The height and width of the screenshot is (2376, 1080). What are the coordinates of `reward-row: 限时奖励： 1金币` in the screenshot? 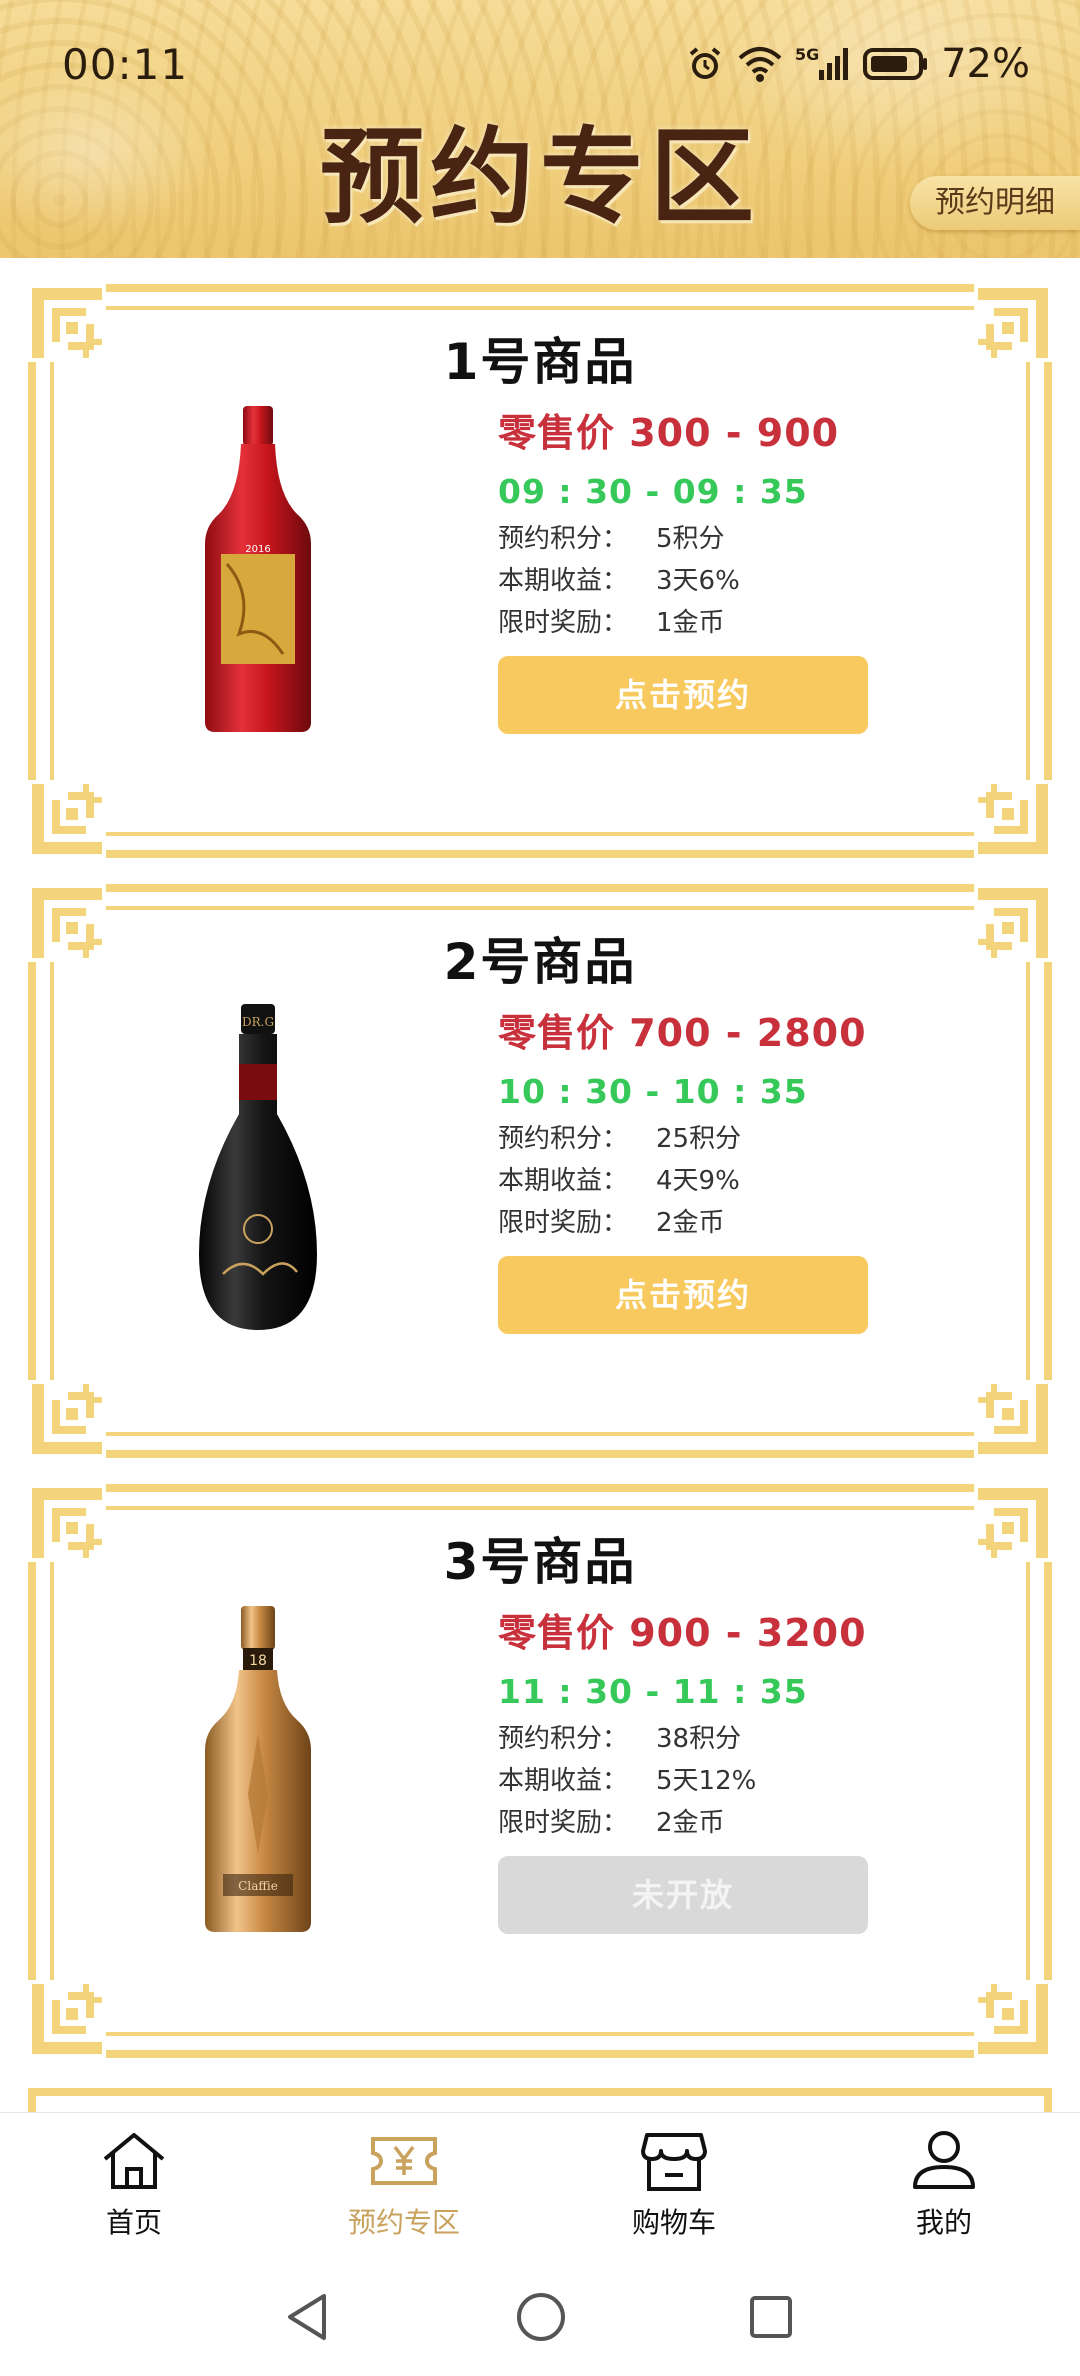 It's located at (698, 623).